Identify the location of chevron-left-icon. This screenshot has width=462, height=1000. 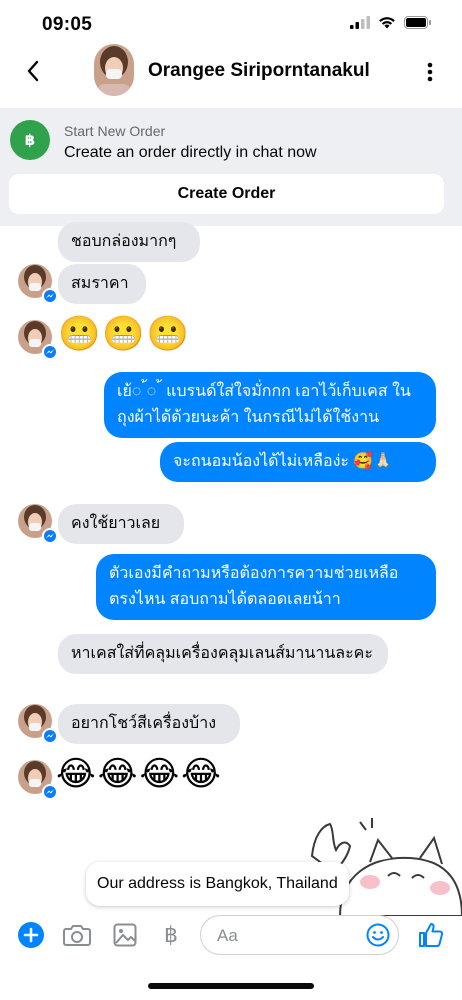
(33, 71).